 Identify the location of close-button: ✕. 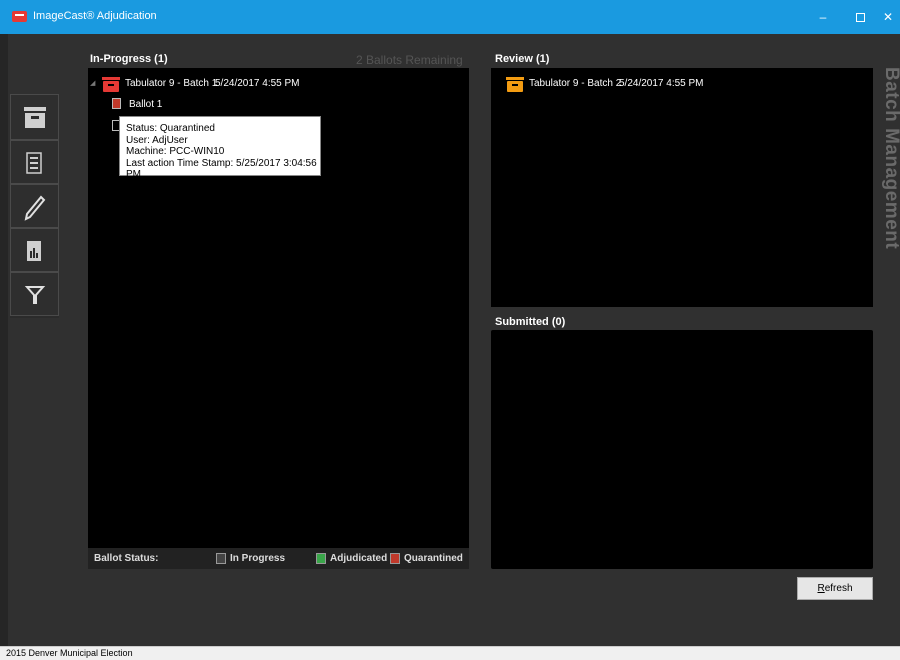
(888, 17).